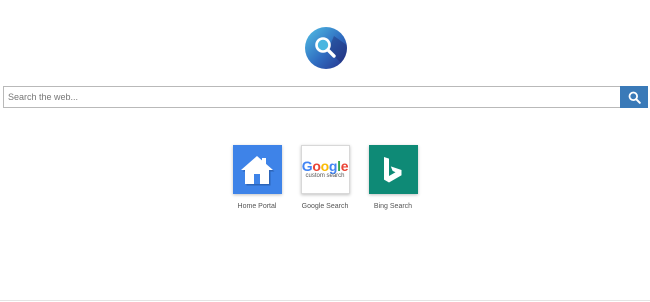 Image resolution: width=650 pixels, height=302 pixels. I want to click on search-button, so click(634, 97).